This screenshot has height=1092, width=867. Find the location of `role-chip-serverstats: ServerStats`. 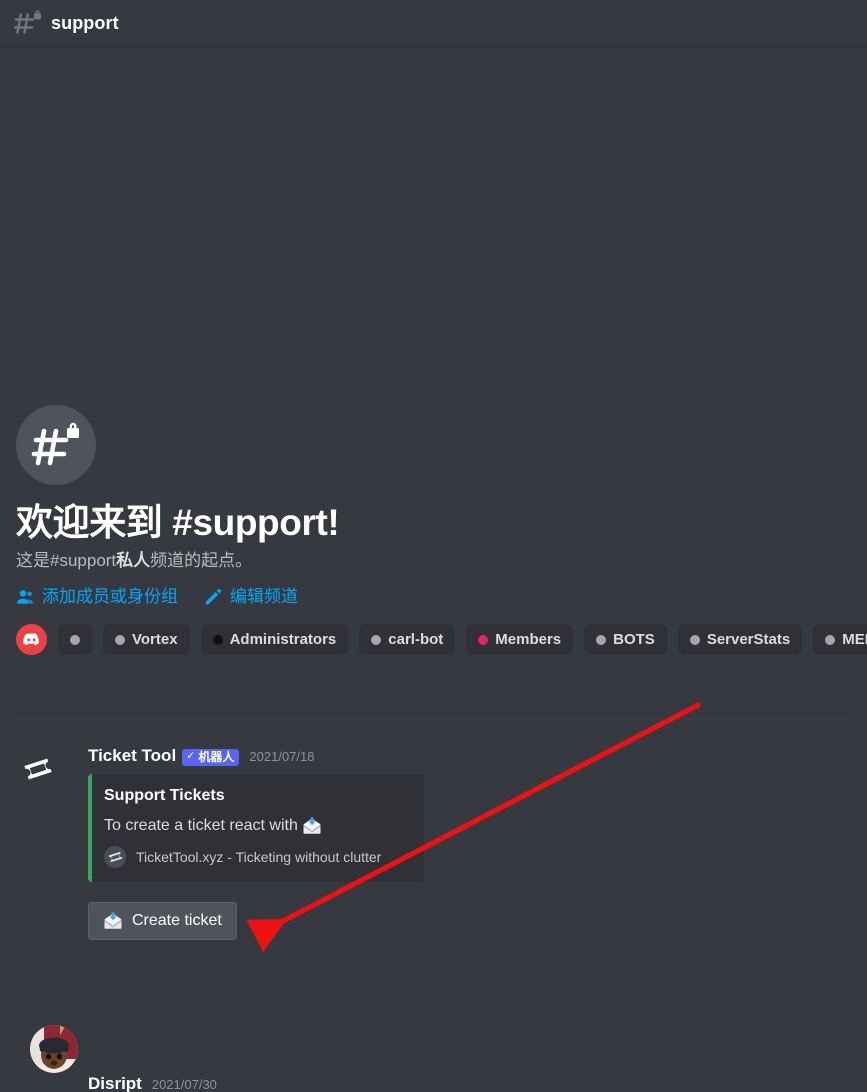

role-chip-serverstats: ServerStats is located at coordinates (740, 639).